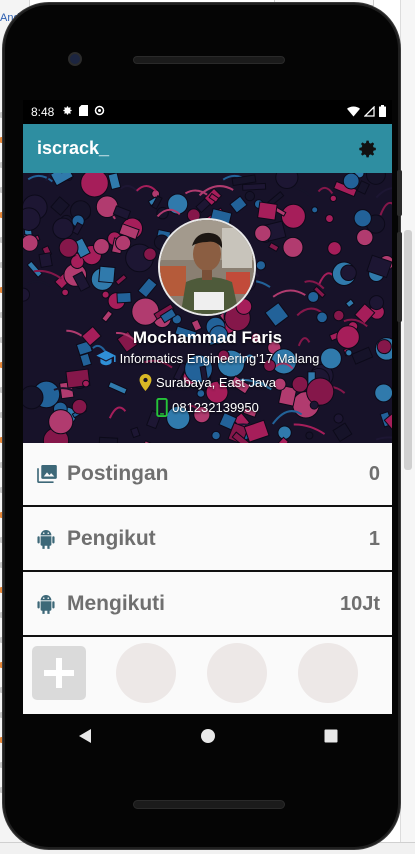  I want to click on sync-icon, so click(99, 112).